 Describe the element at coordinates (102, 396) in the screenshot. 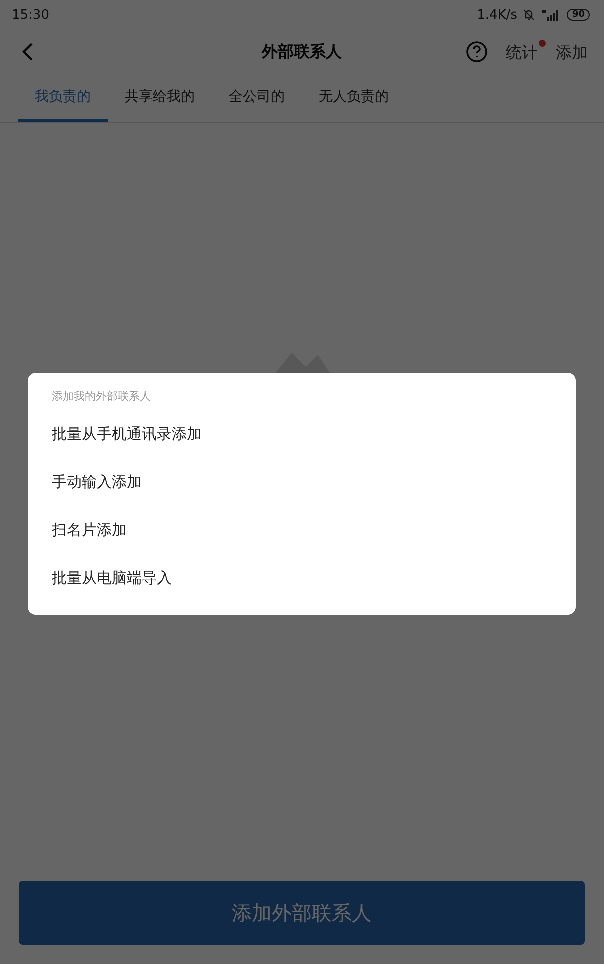

I see `dialog-title: 添加我的外部联系人` at that location.